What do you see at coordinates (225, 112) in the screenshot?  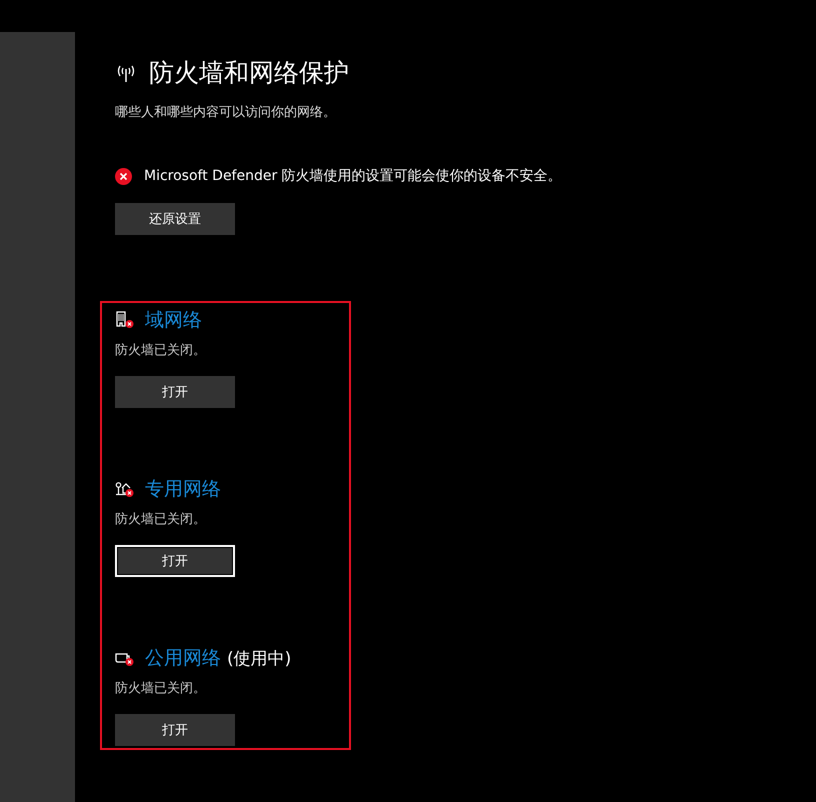 I see `page-subtitle: 哪些人和哪些内容可以访问你的网络。` at bounding box center [225, 112].